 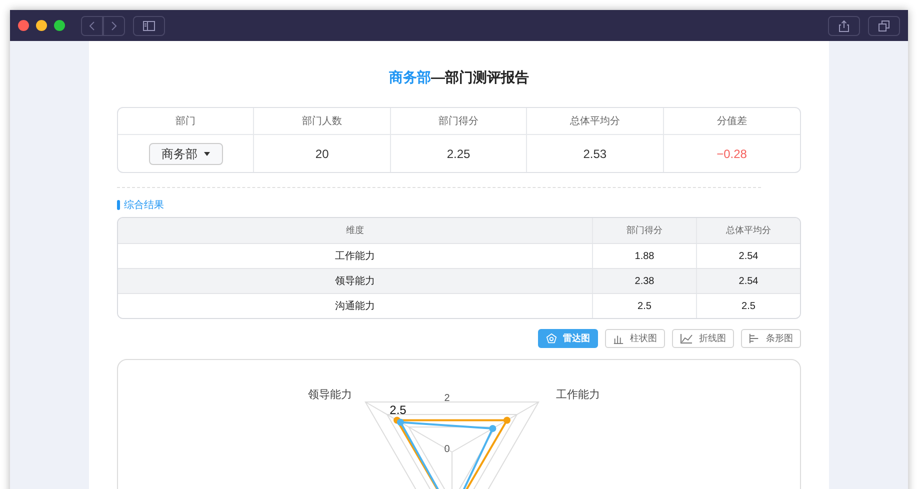 I want to click on pentagon-icon, so click(x=551, y=338).